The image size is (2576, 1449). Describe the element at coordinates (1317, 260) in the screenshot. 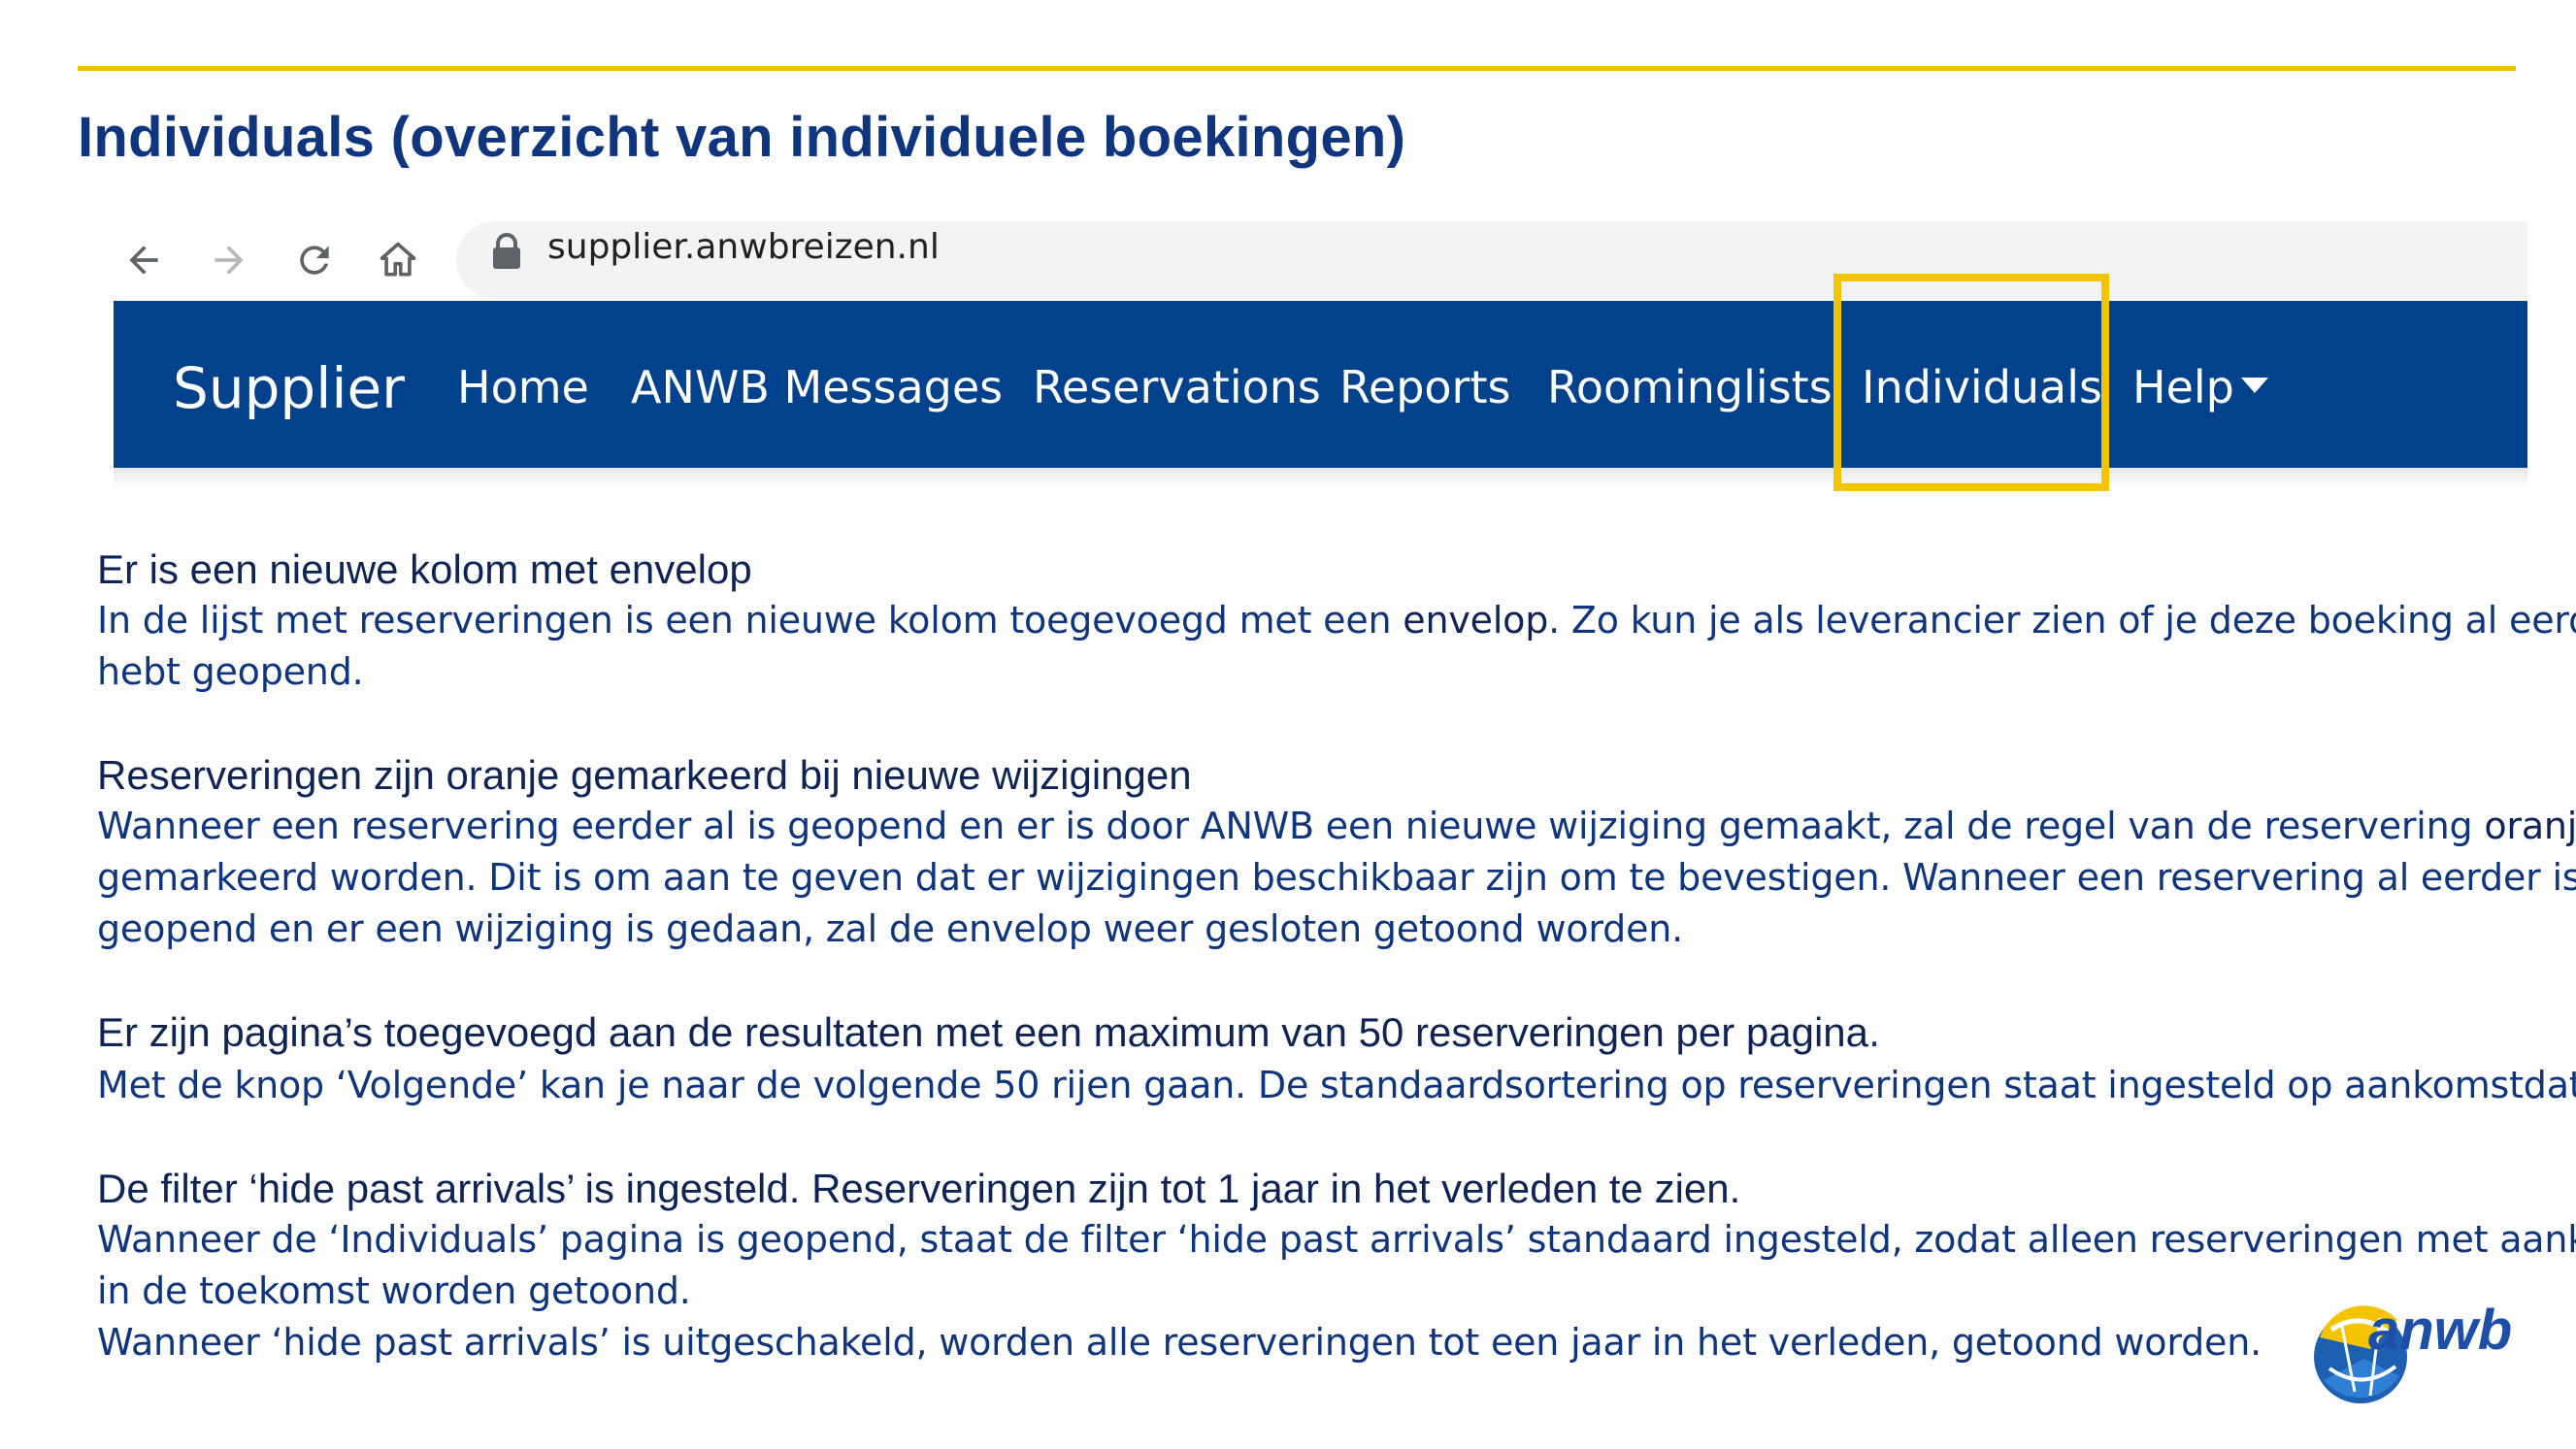

I see `browser-toolbar` at that location.